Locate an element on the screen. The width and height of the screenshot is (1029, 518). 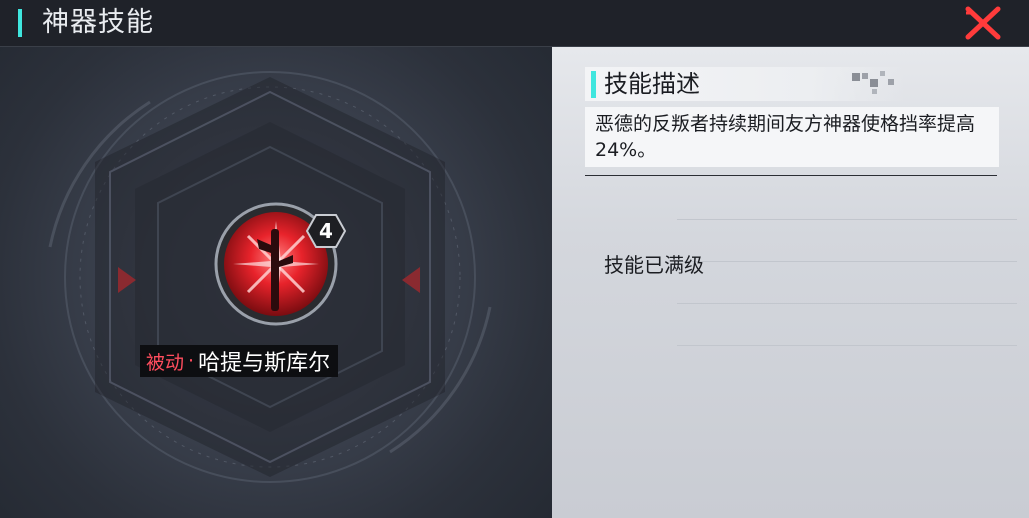
description-title: 技能描述 is located at coordinates (652, 84).